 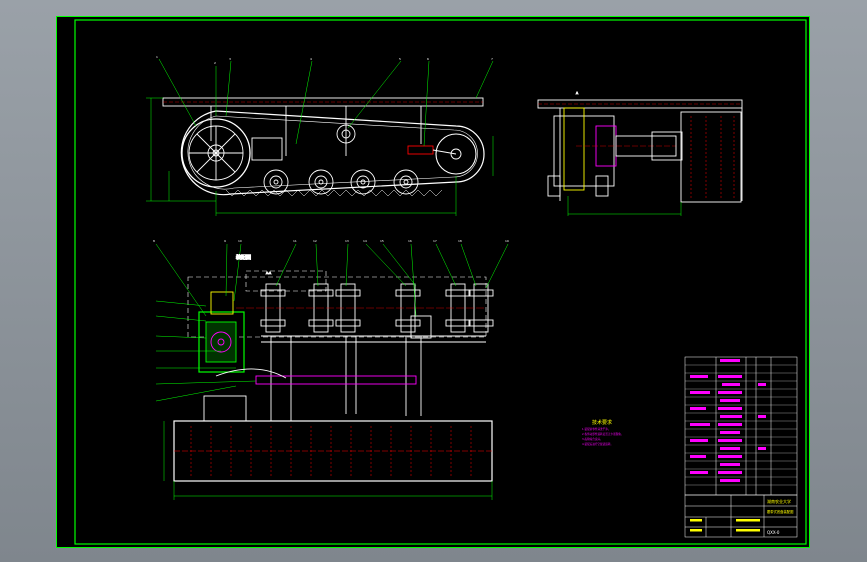 What do you see at coordinates (428, 59) in the screenshot?
I see `svg-text: 6` at bounding box center [428, 59].